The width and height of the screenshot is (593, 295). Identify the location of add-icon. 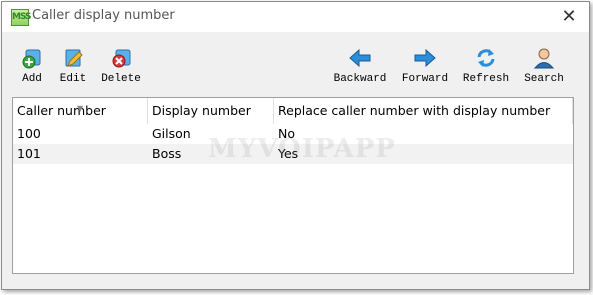
(31, 59).